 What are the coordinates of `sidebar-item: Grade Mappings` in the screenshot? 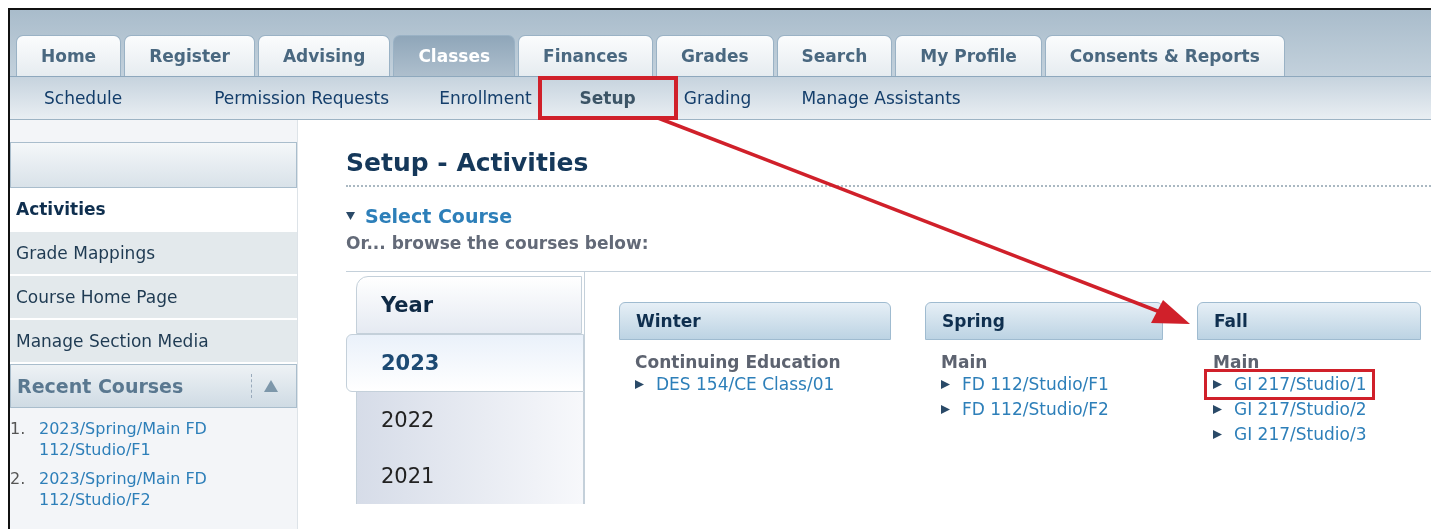 It's located at (153, 254).